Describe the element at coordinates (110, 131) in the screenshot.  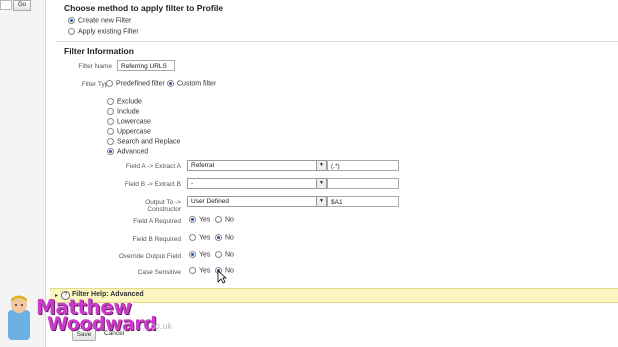
I see `radio-uppercase` at that location.